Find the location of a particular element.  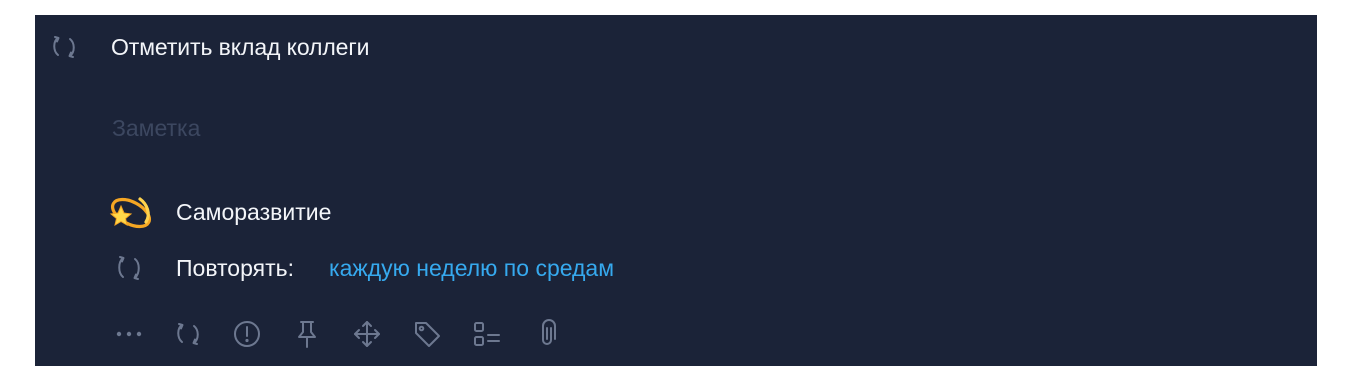

tag-icon is located at coordinates (427, 334).